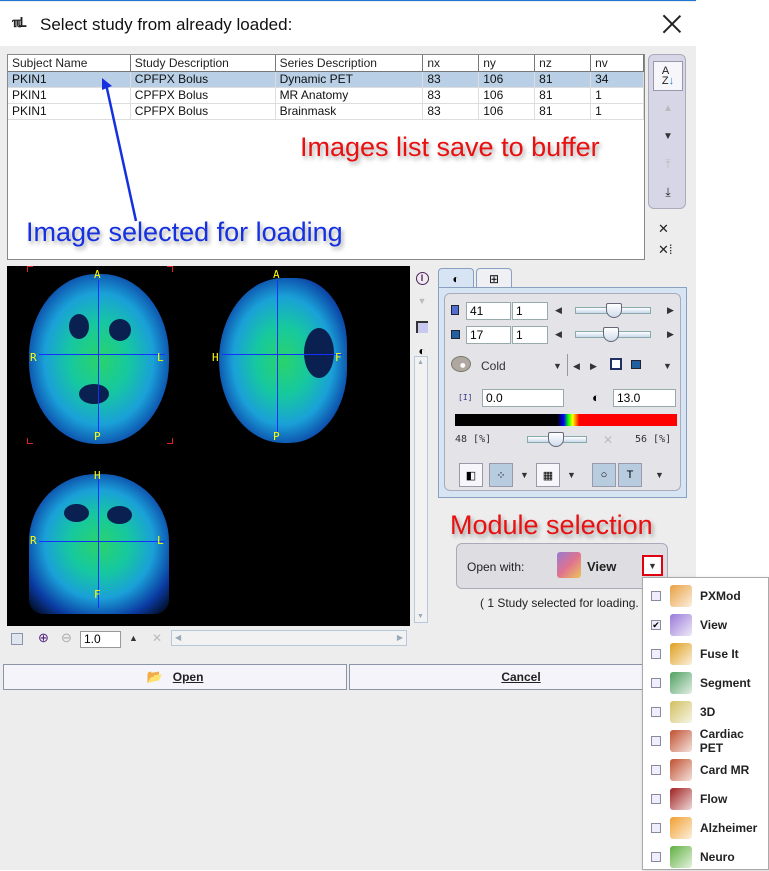 The width and height of the screenshot is (769, 871). I want to click on reset-icon: ✕, so click(608, 440).